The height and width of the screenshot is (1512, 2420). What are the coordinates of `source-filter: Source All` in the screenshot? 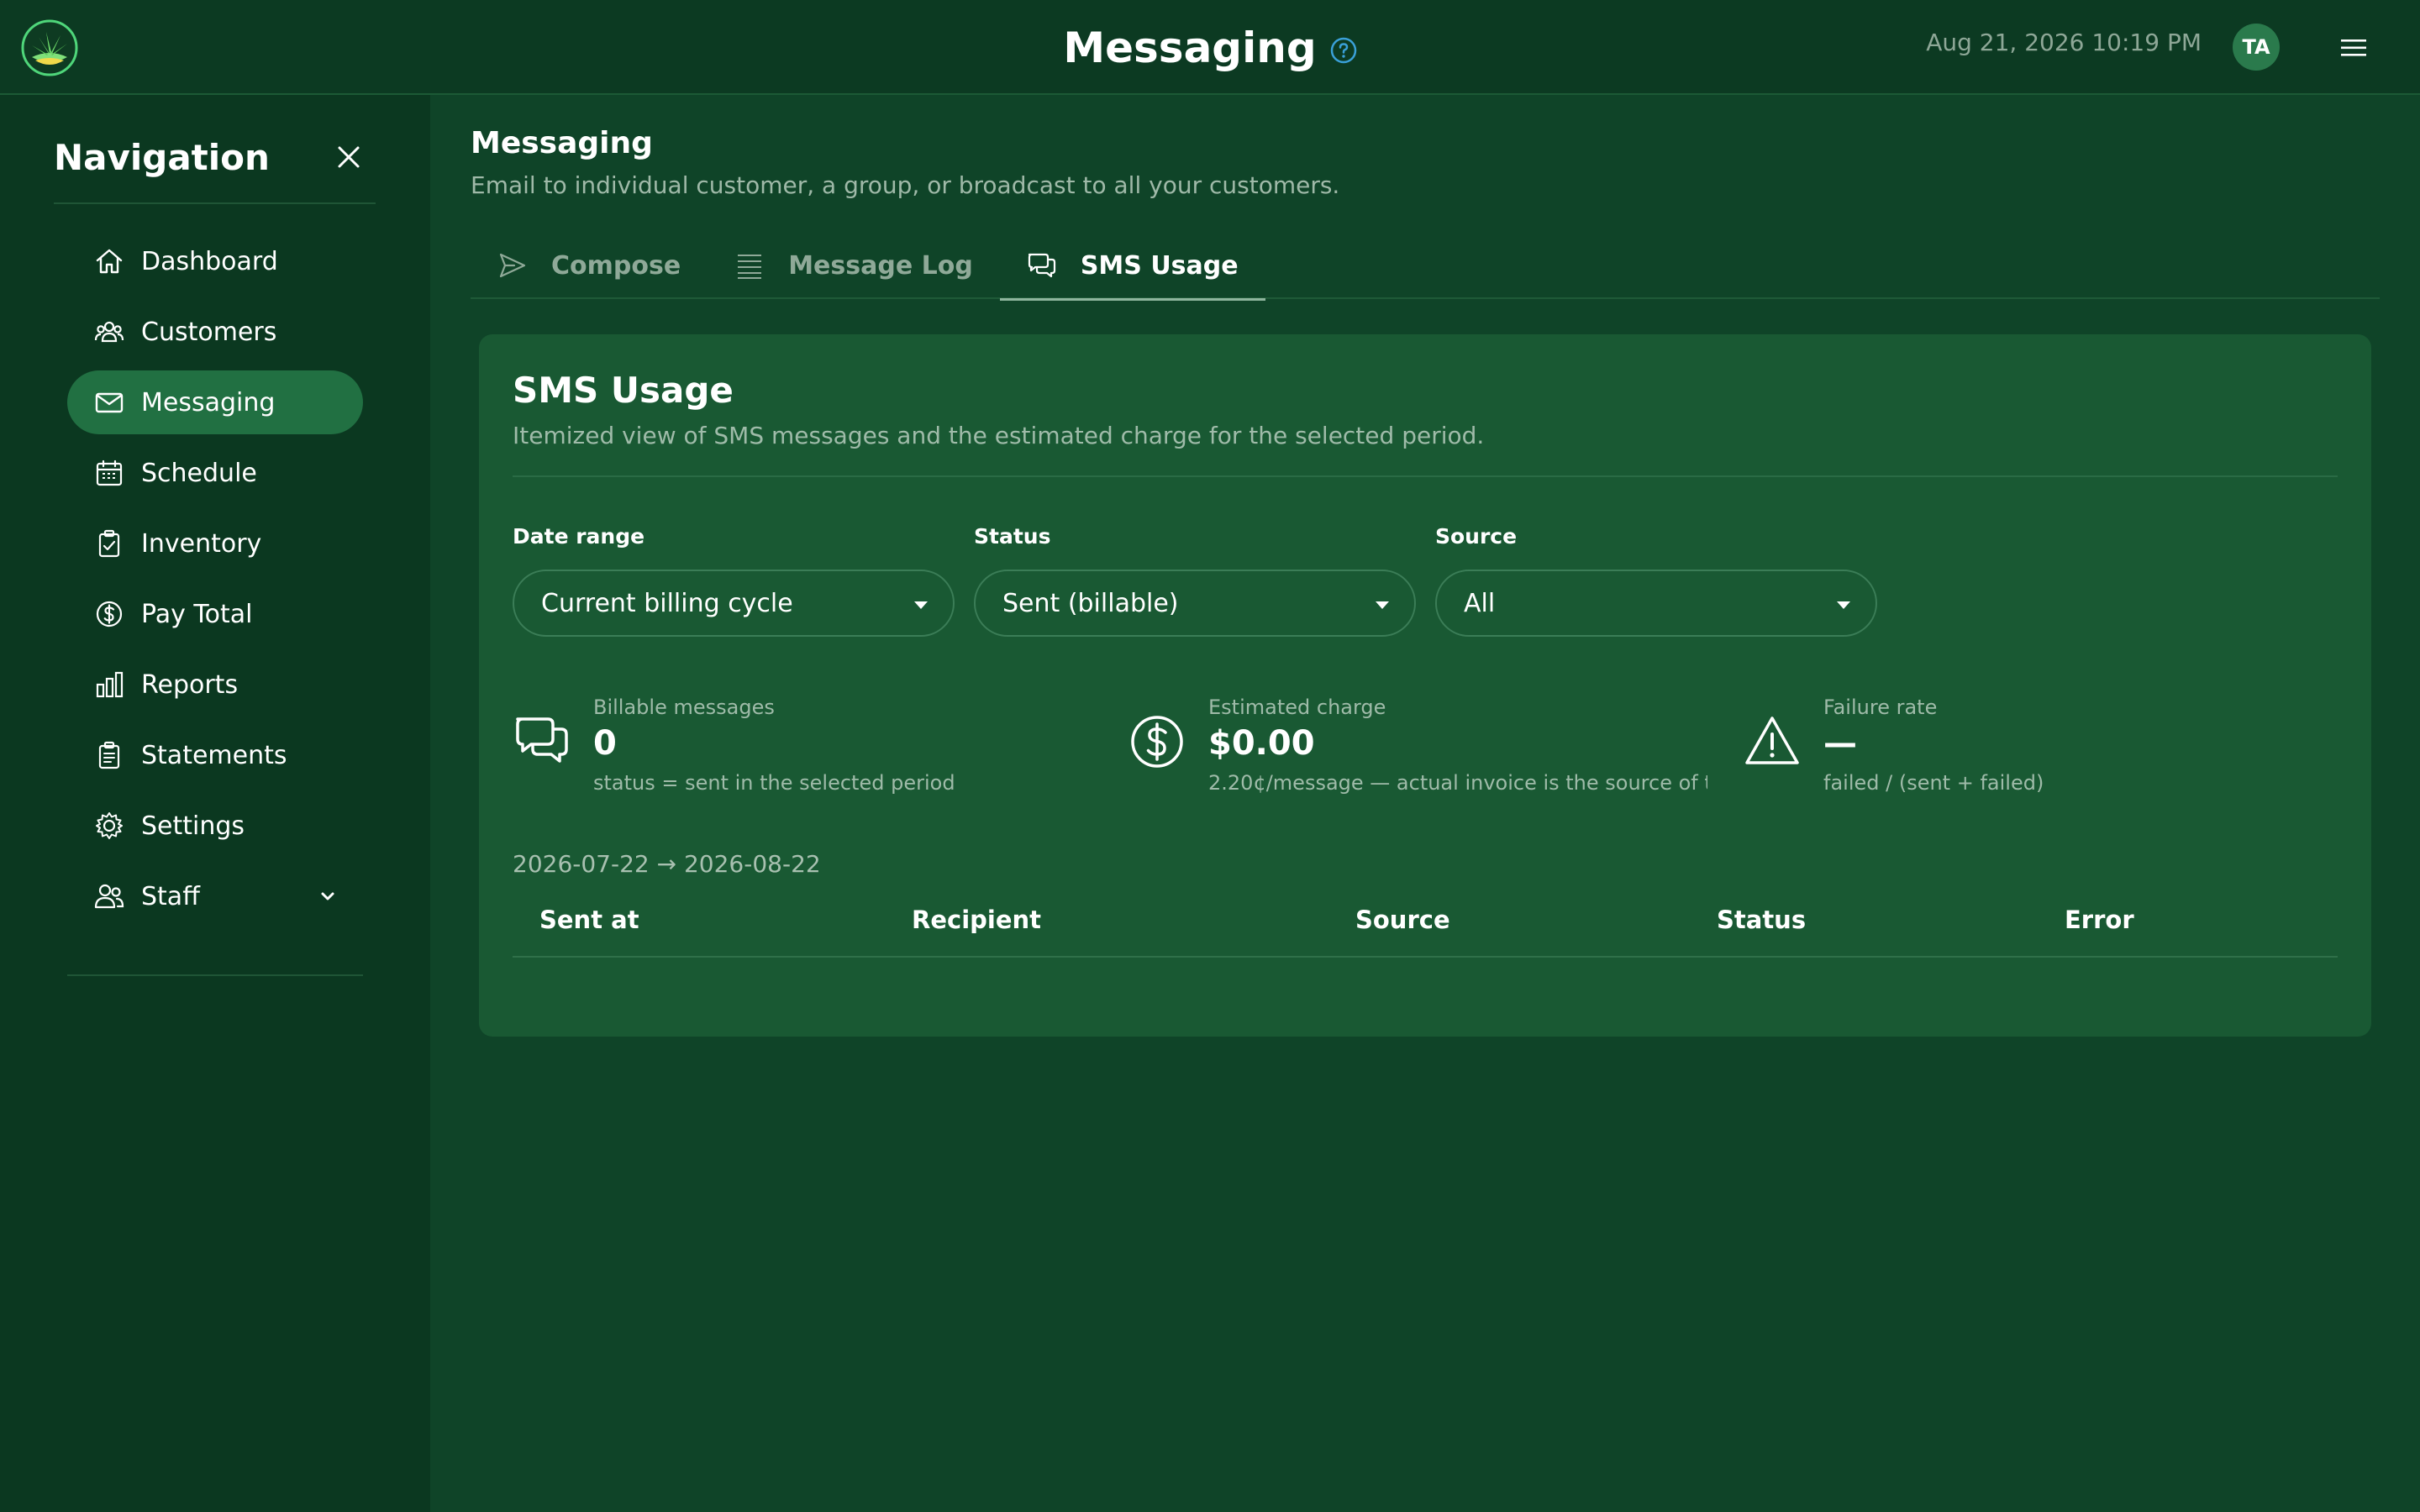 It's located at (1656, 580).